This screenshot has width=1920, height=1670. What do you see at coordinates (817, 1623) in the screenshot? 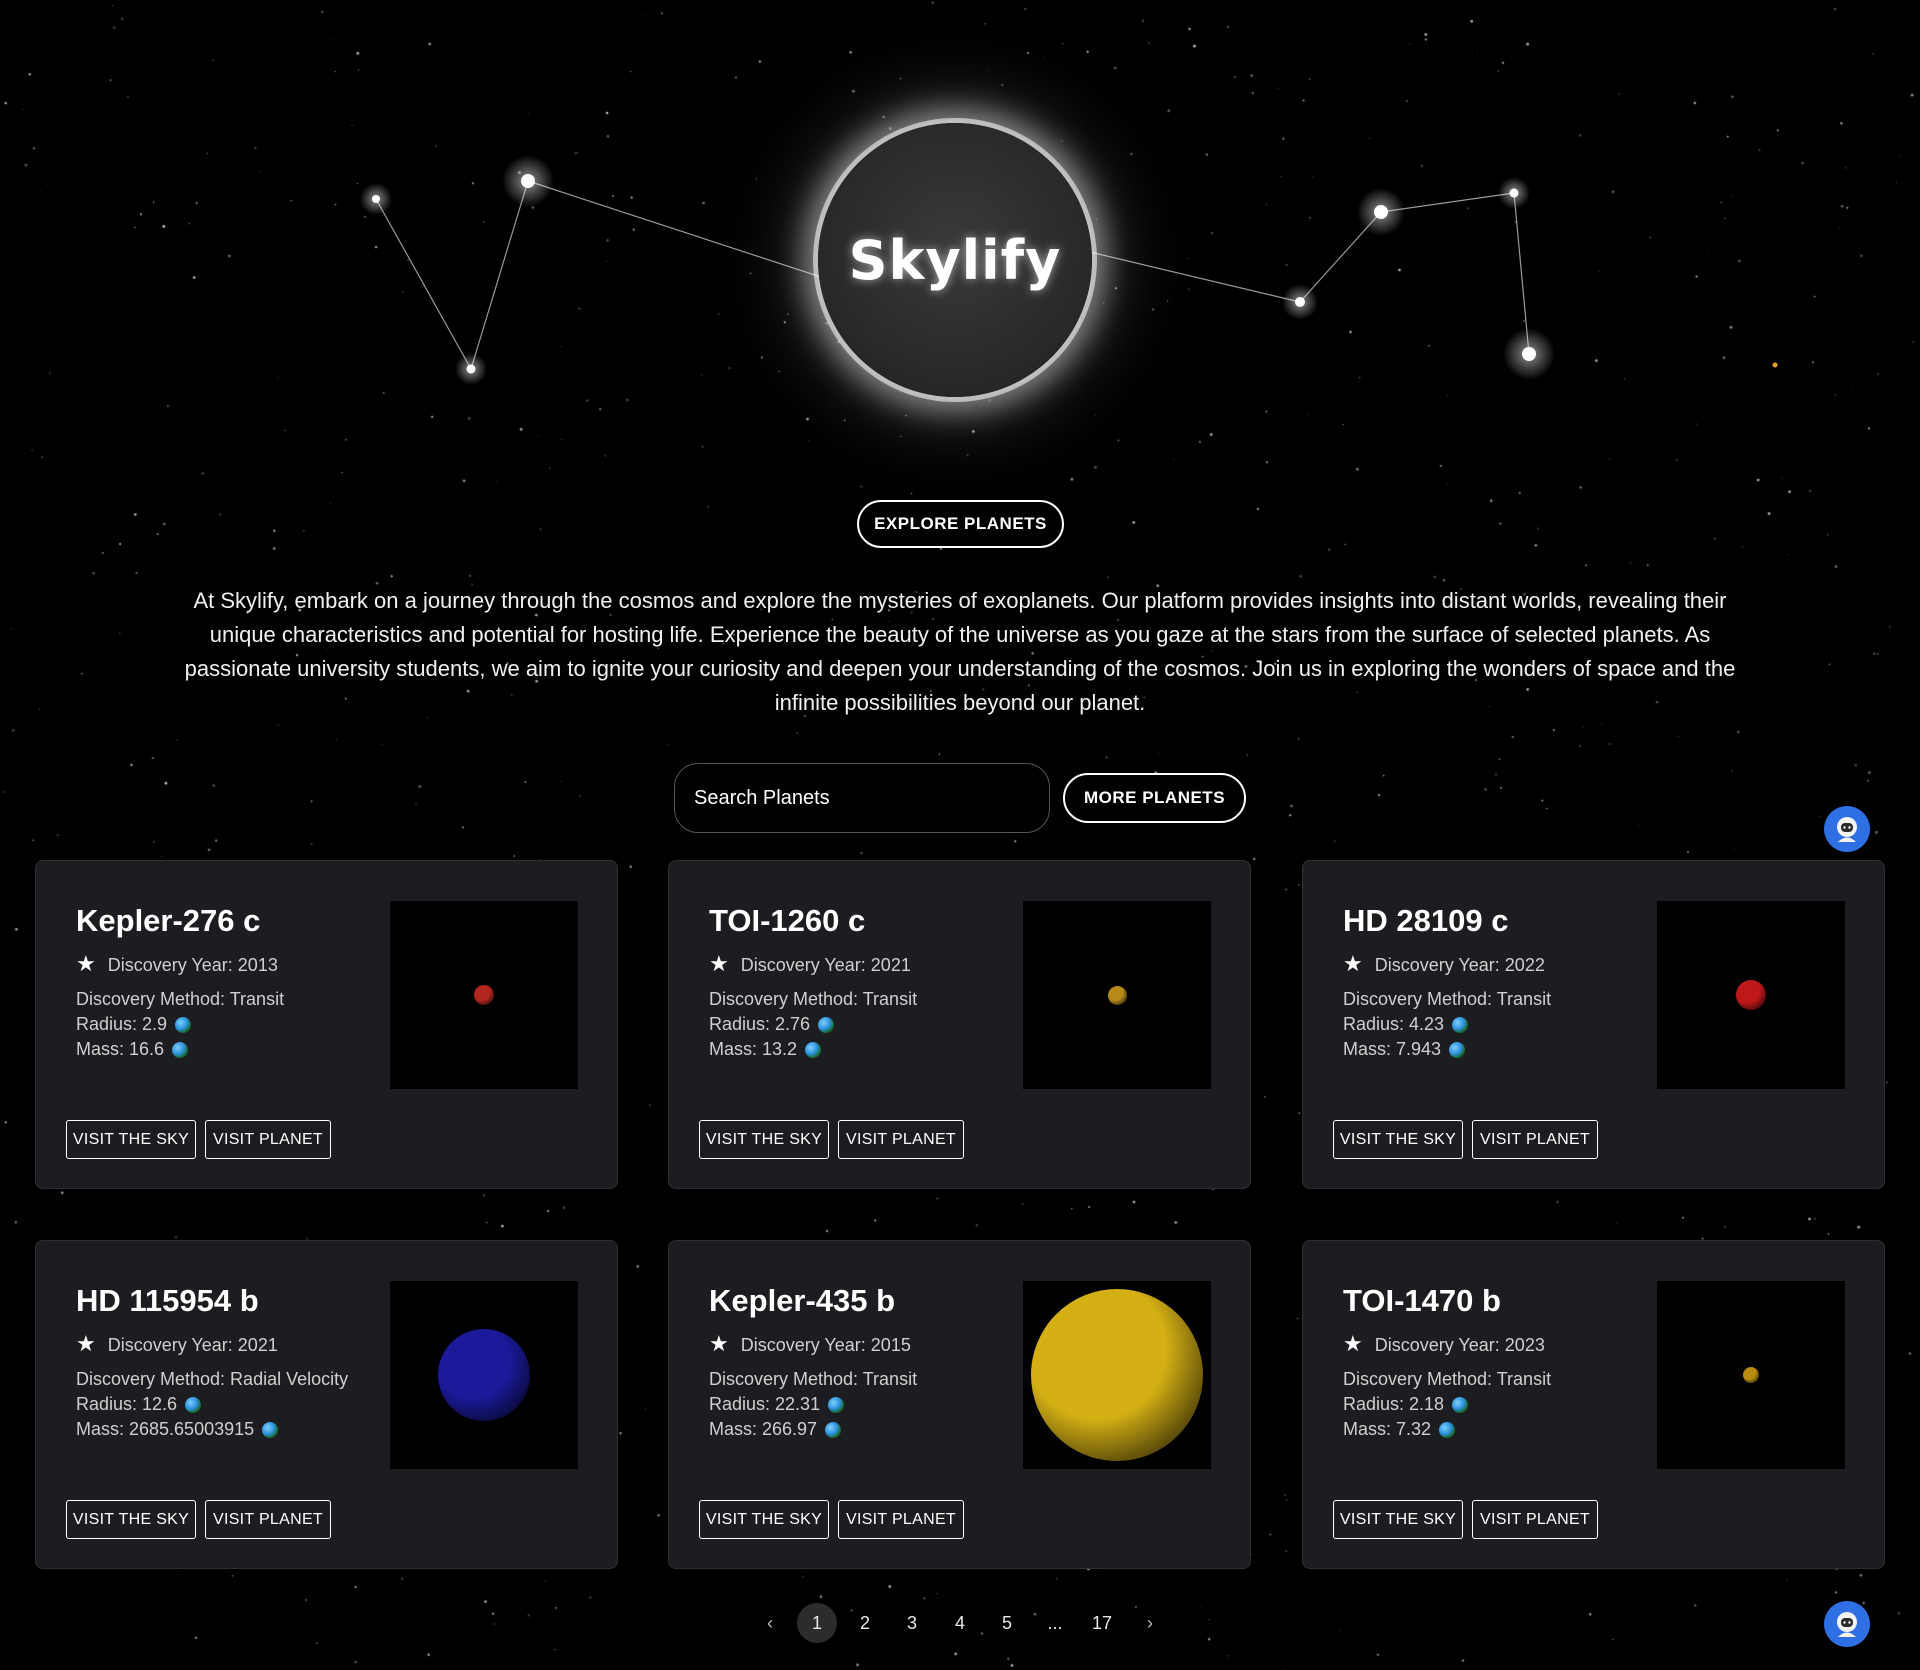
I see `page-button-1: 1` at bounding box center [817, 1623].